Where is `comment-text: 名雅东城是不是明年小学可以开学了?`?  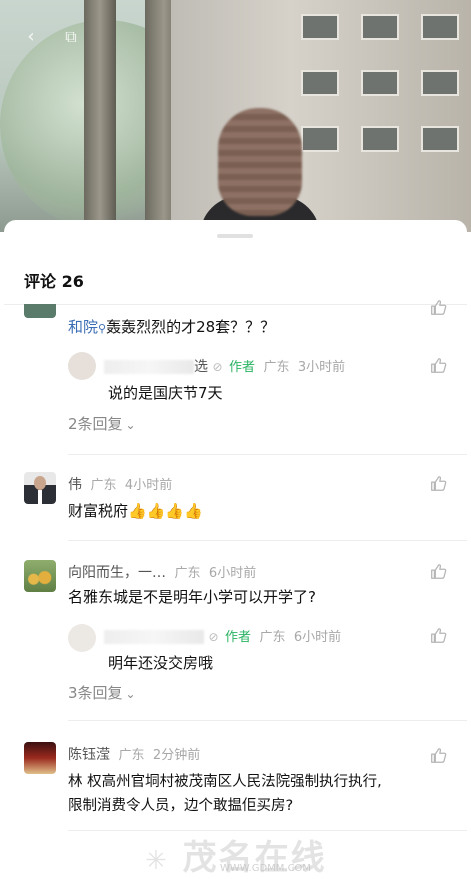
comment-text: 名雅东城是不是明年小学可以开学了? is located at coordinates (192, 597).